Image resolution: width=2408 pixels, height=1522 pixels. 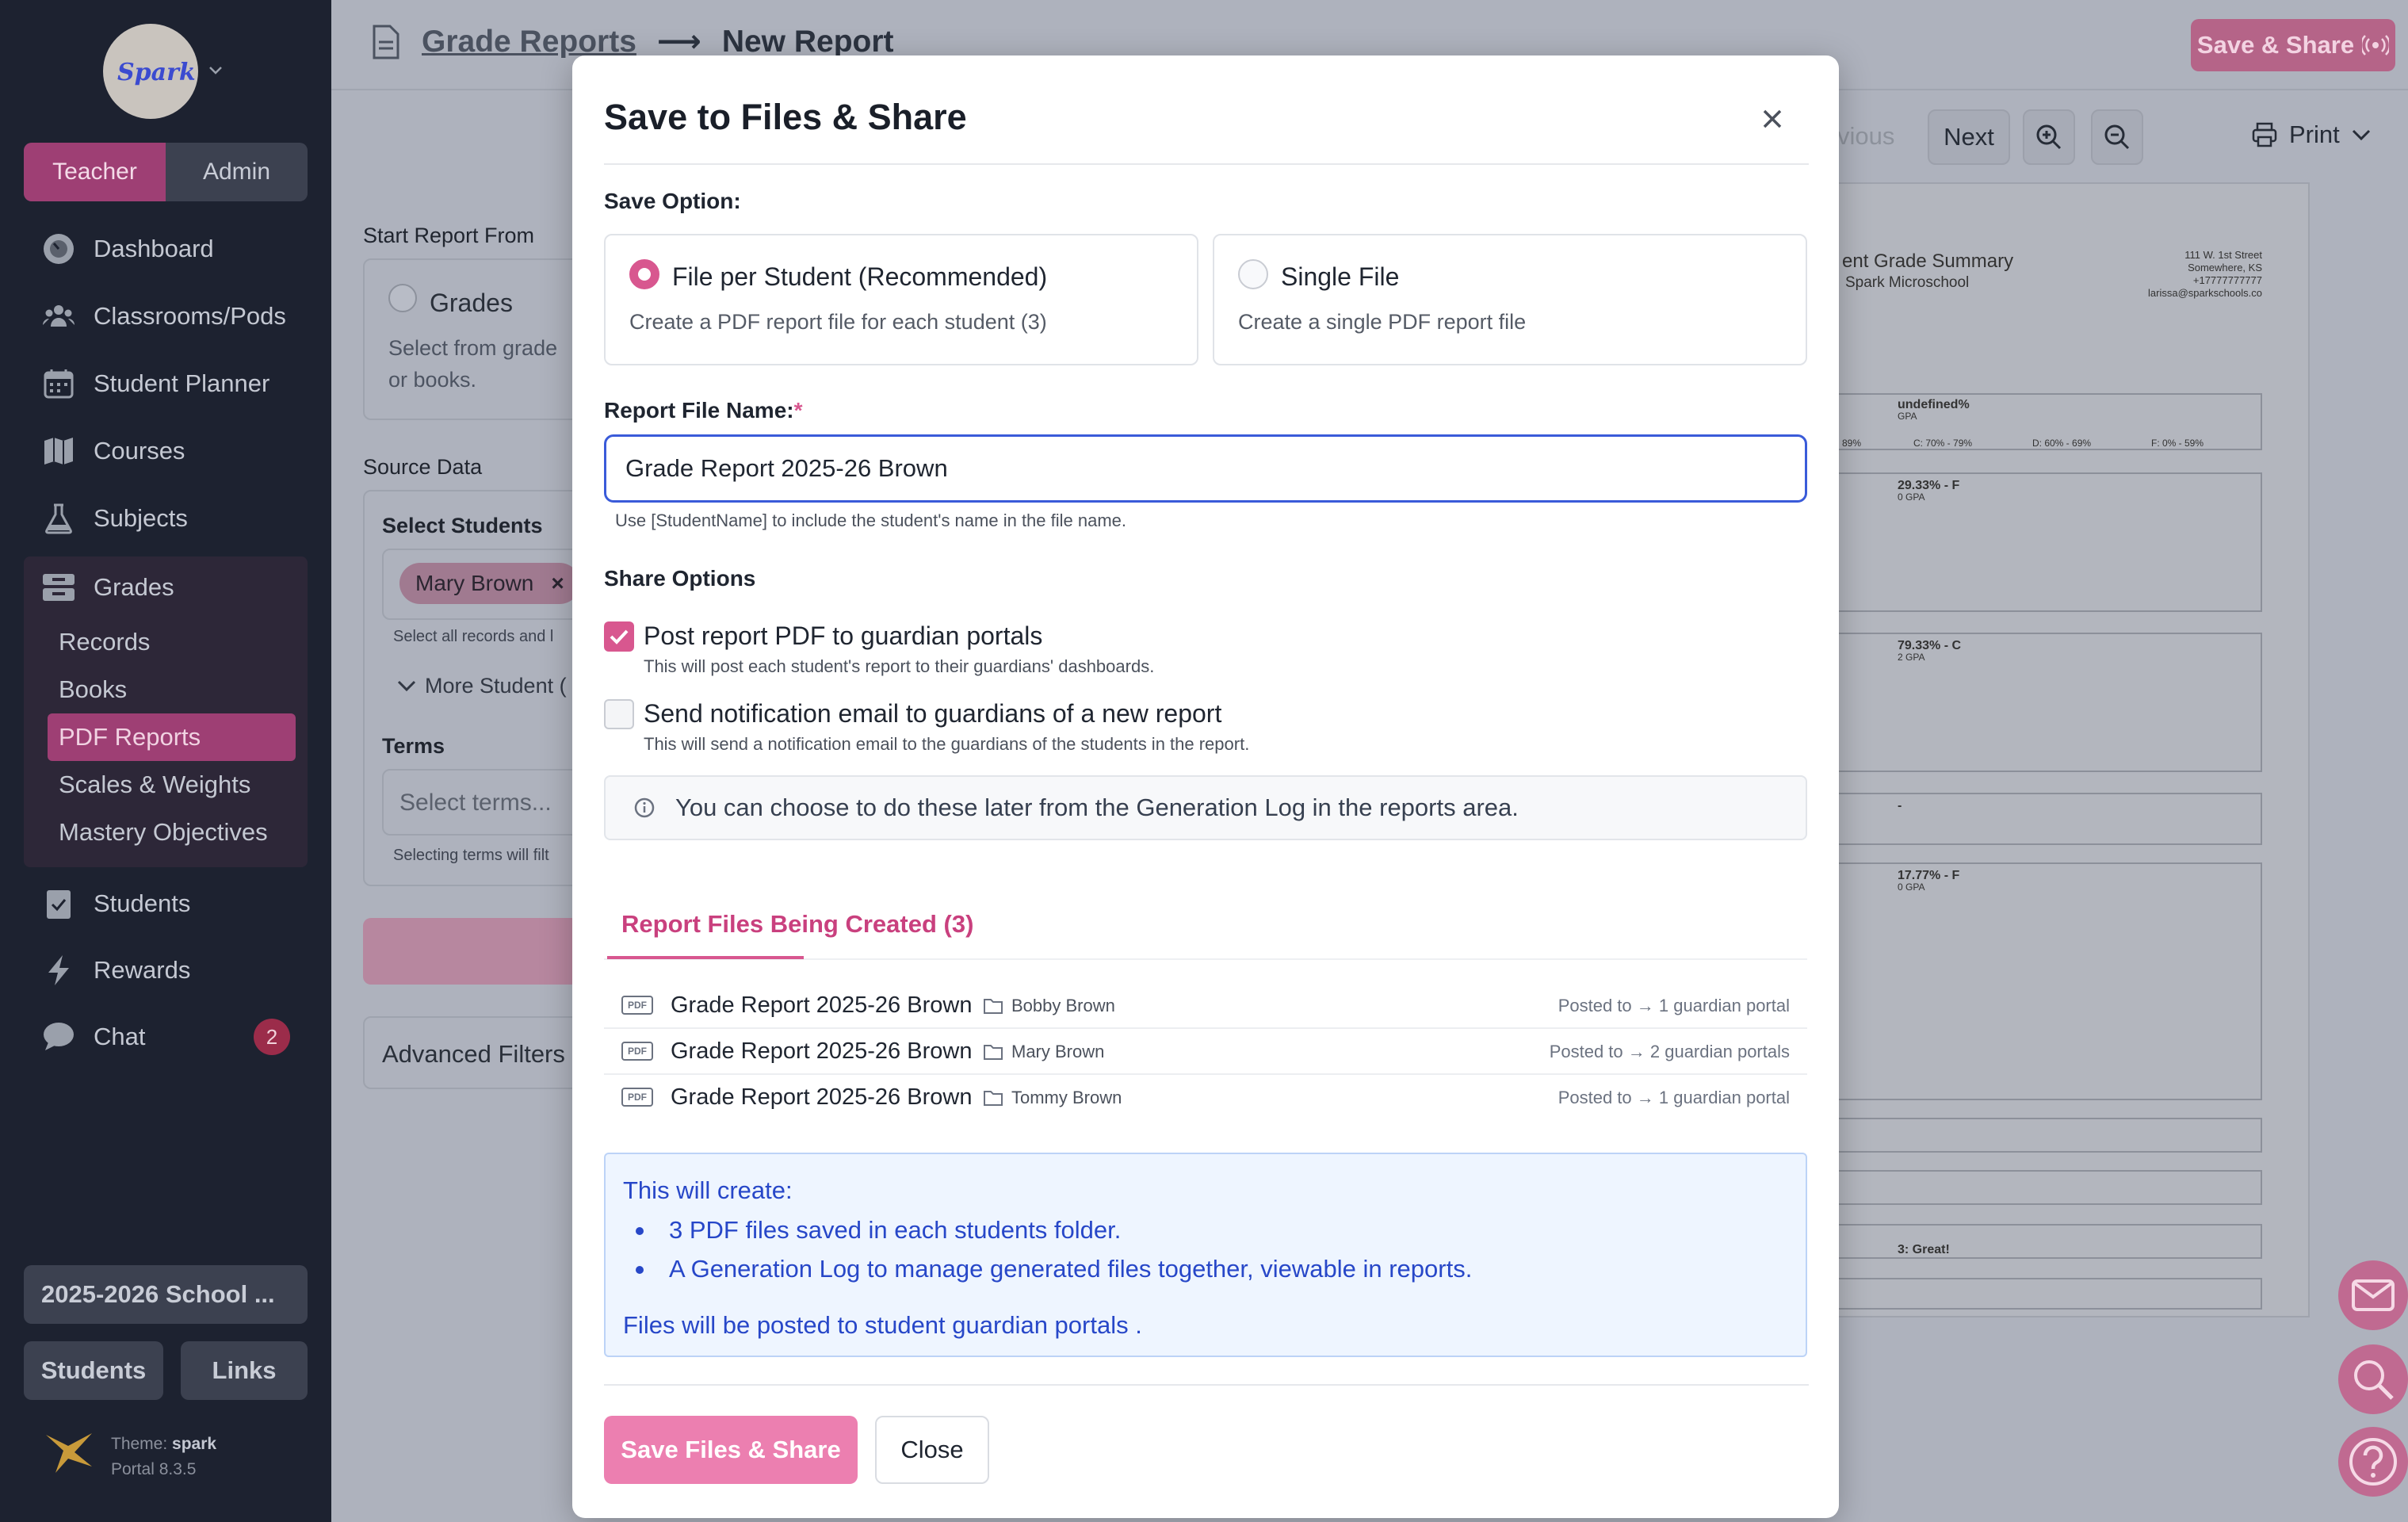 What do you see at coordinates (2049, 1294) in the screenshot?
I see `preview-row` at bounding box center [2049, 1294].